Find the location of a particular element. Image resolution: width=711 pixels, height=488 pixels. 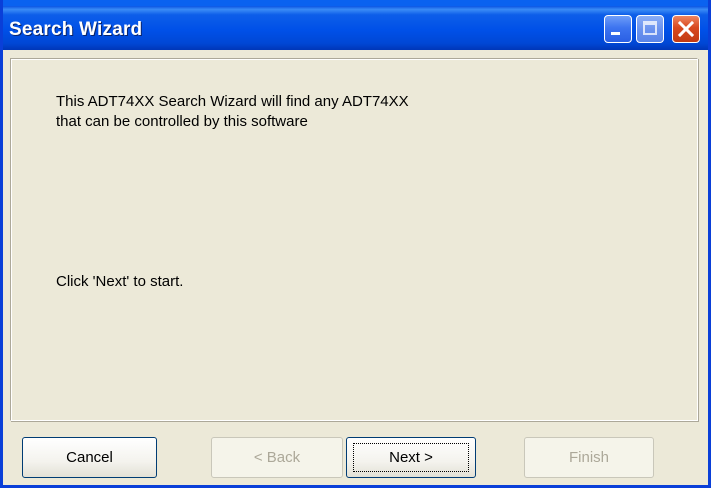

maximize-icon is located at coordinates (650, 28).